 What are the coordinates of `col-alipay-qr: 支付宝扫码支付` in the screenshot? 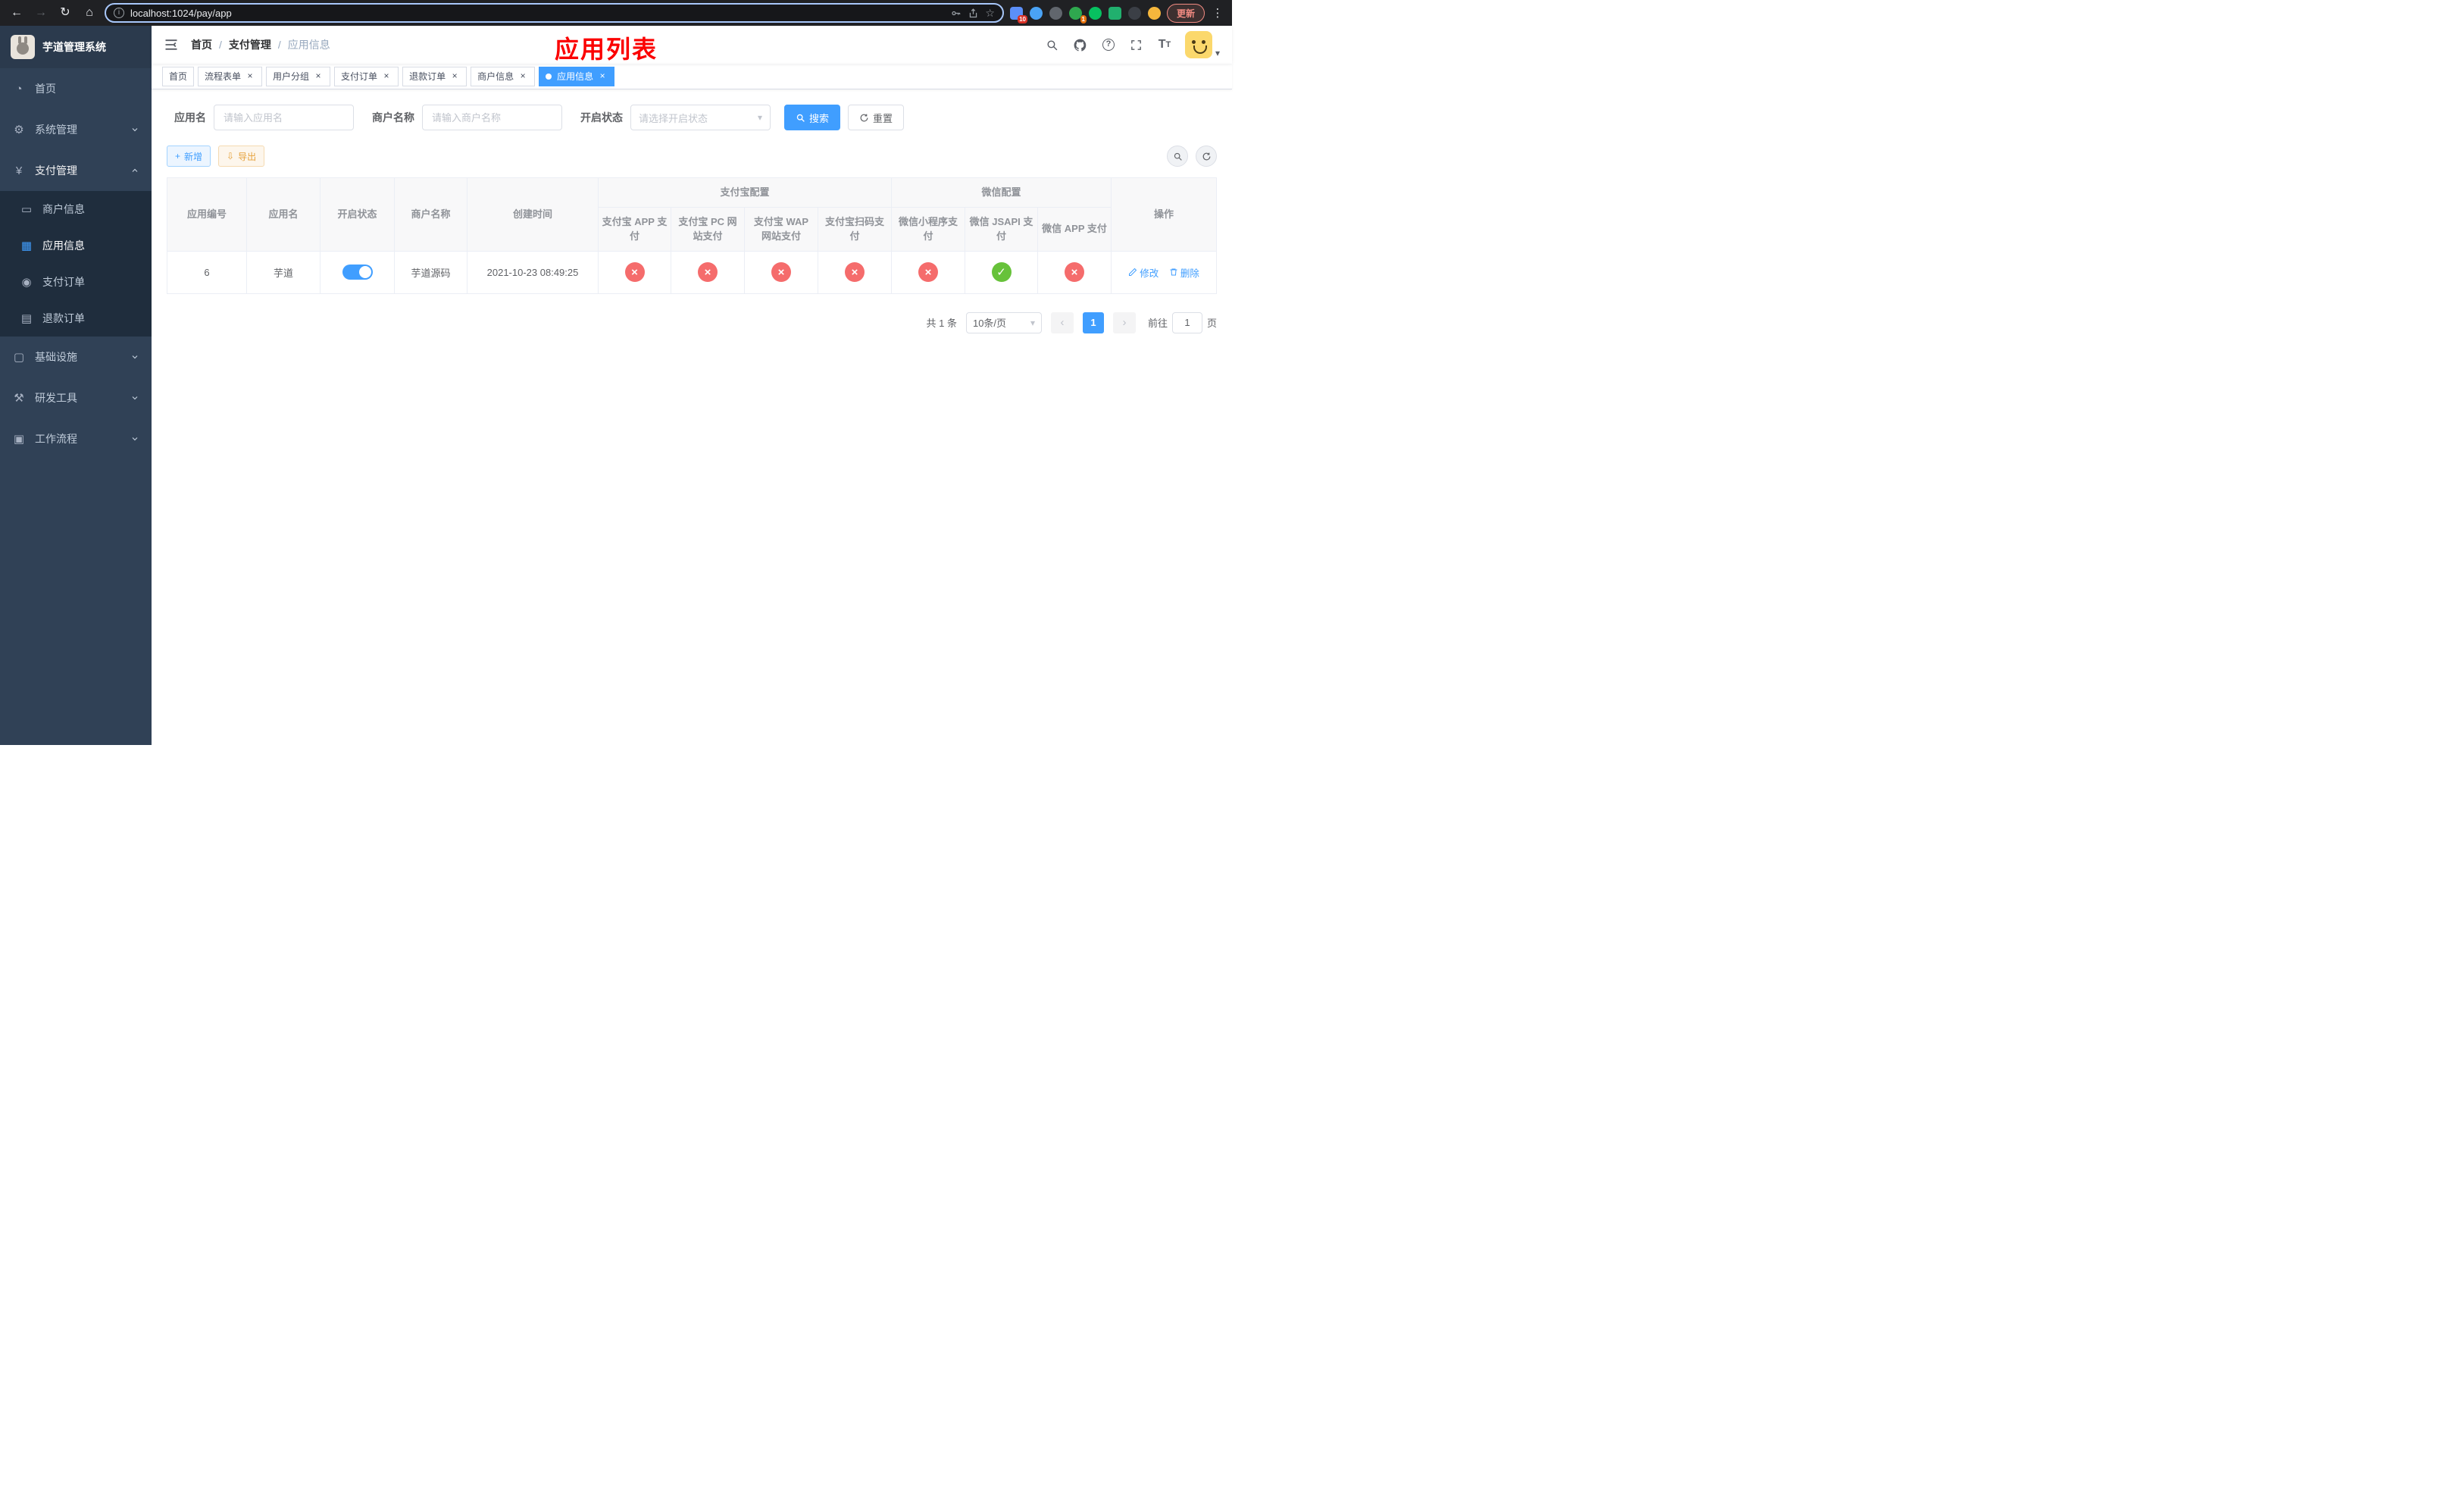 It's located at (855, 229).